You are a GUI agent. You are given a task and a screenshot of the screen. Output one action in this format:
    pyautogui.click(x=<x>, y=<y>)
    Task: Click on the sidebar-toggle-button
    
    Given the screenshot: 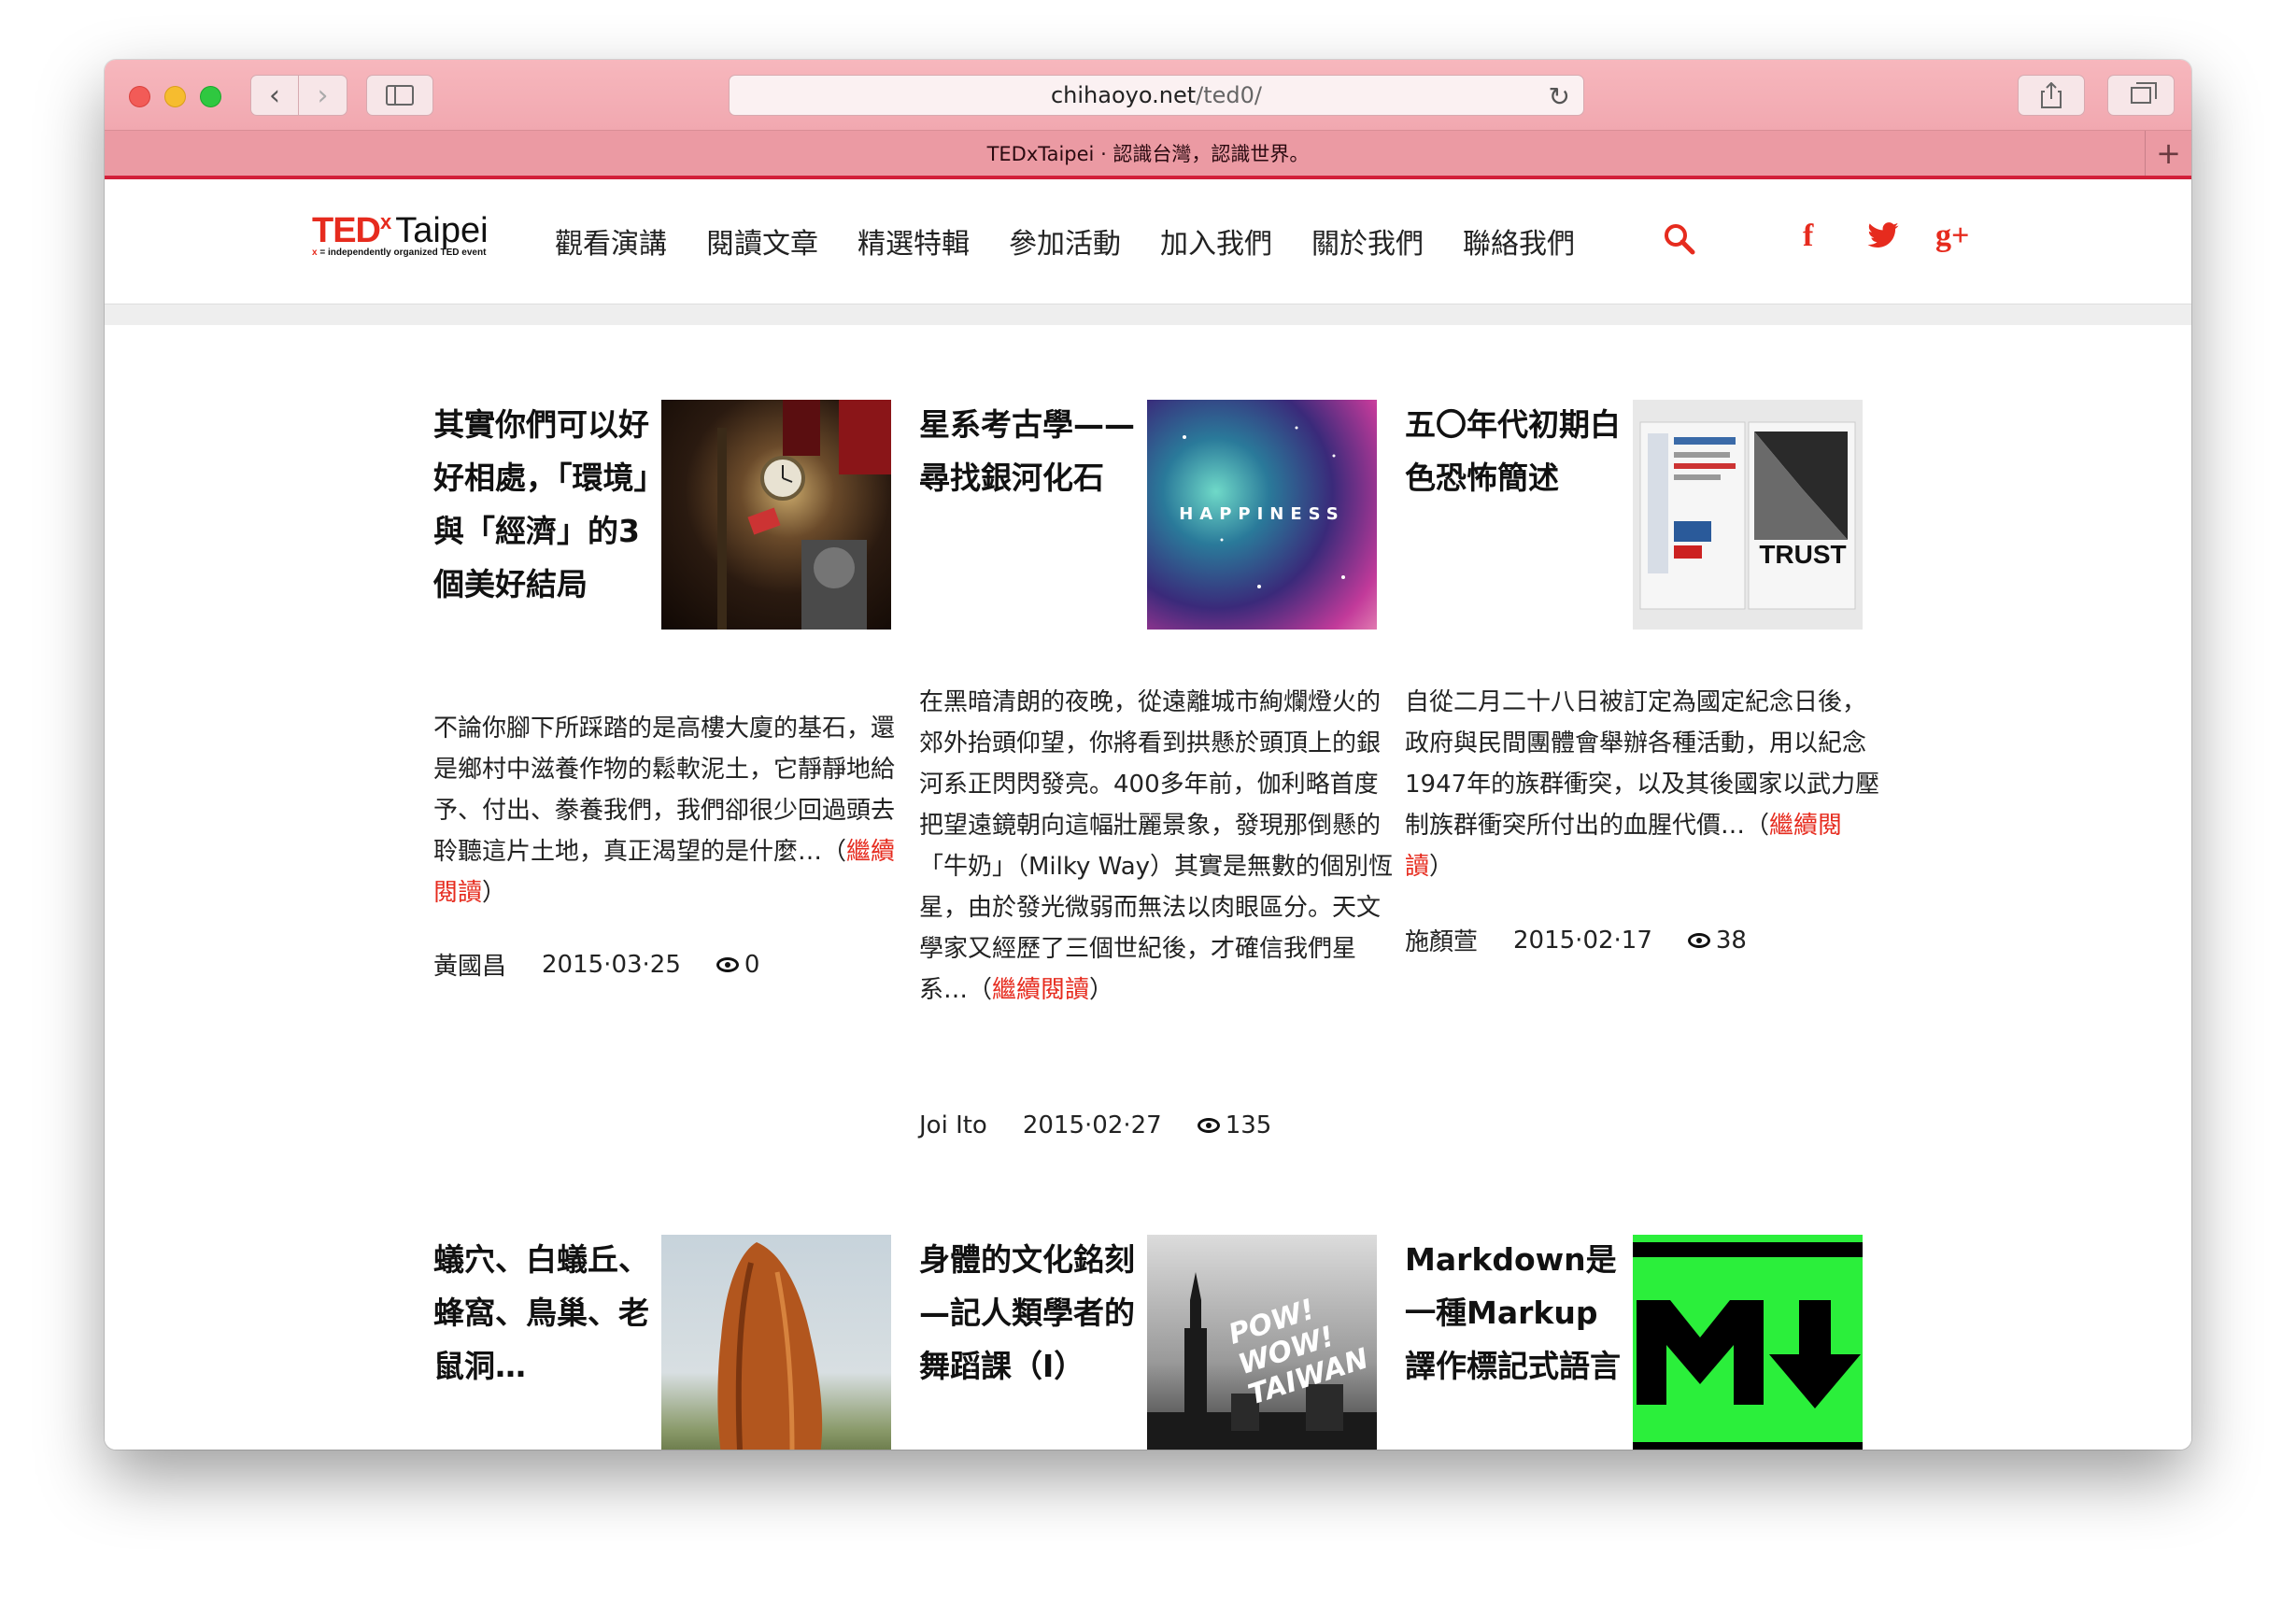 What is the action you would take?
    pyautogui.click(x=399, y=96)
    